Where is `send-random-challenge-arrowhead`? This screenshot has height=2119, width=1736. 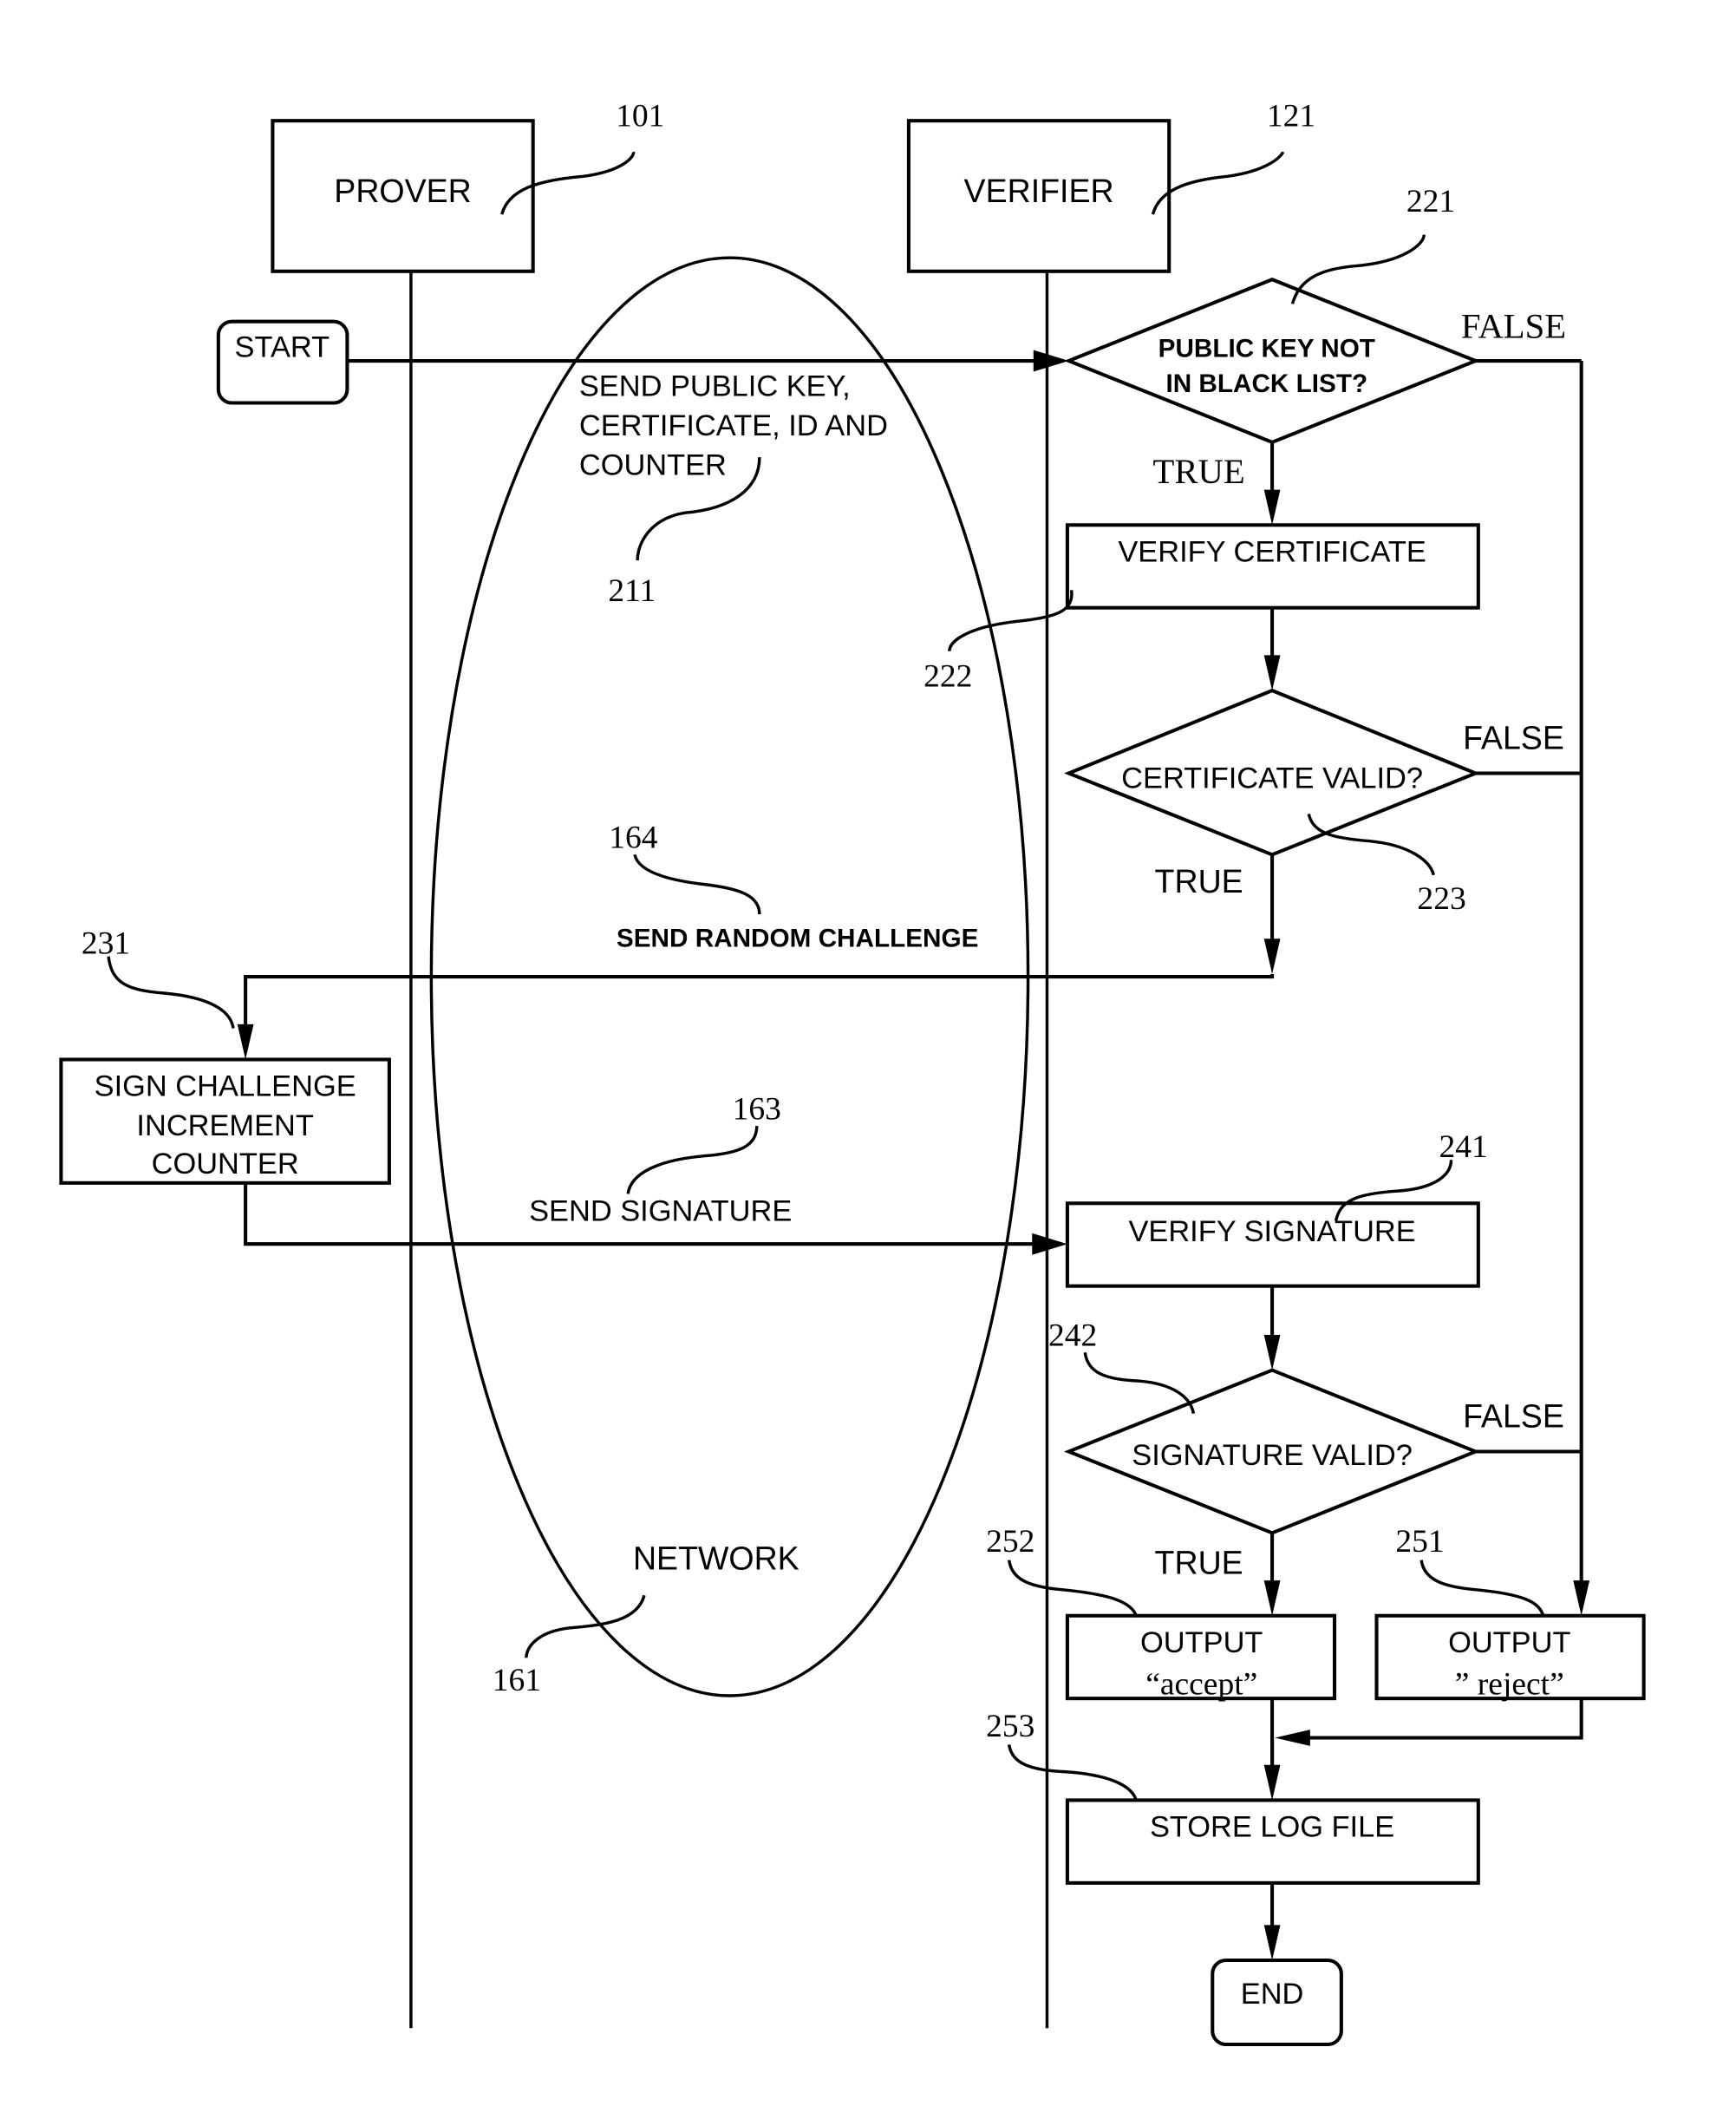
send-random-challenge-arrowhead is located at coordinates (245, 1042).